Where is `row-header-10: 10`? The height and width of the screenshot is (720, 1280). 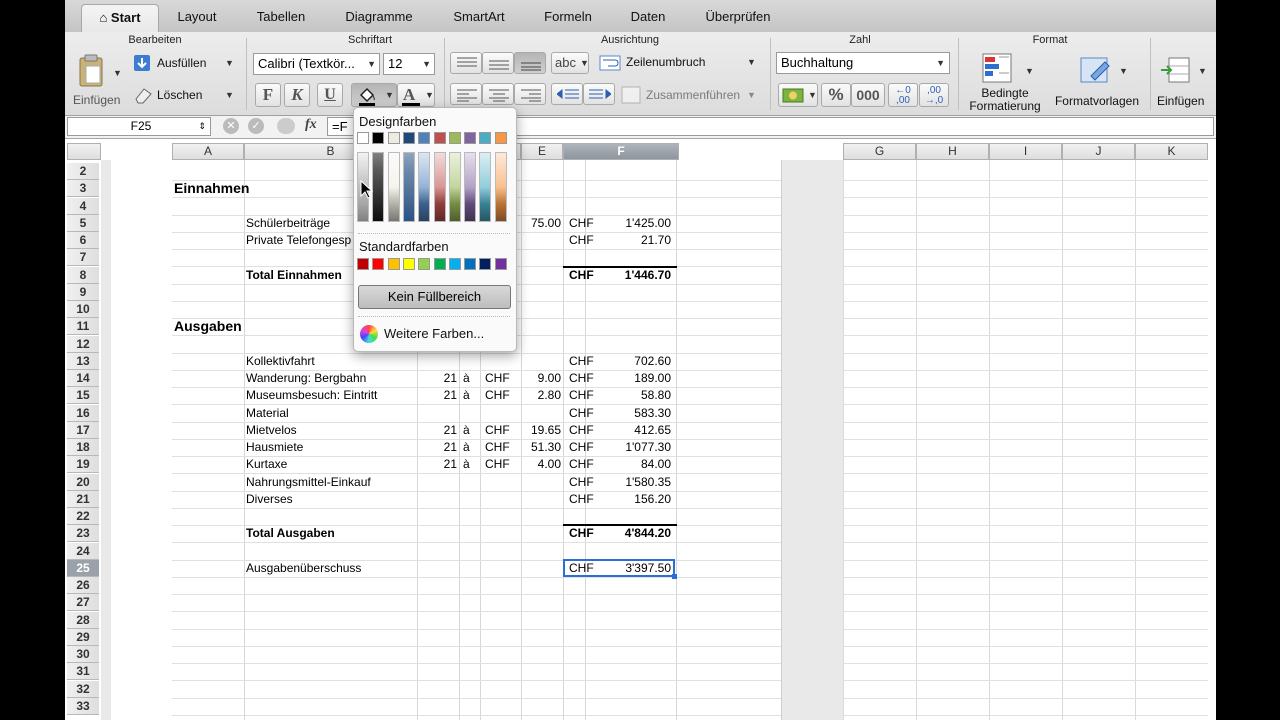
row-header-10: 10 is located at coordinates (83, 309).